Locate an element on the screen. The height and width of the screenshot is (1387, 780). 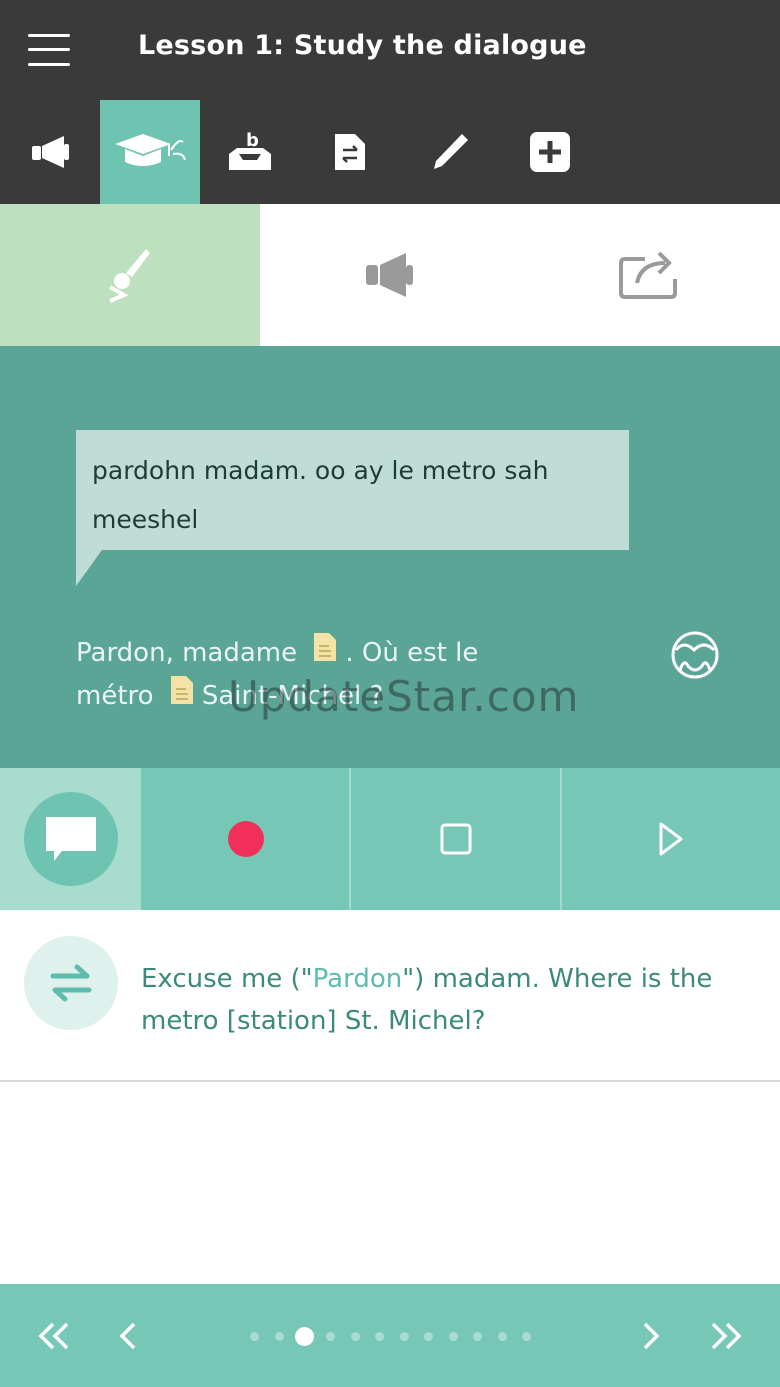
stop-icon is located at coordinates (455, 839).